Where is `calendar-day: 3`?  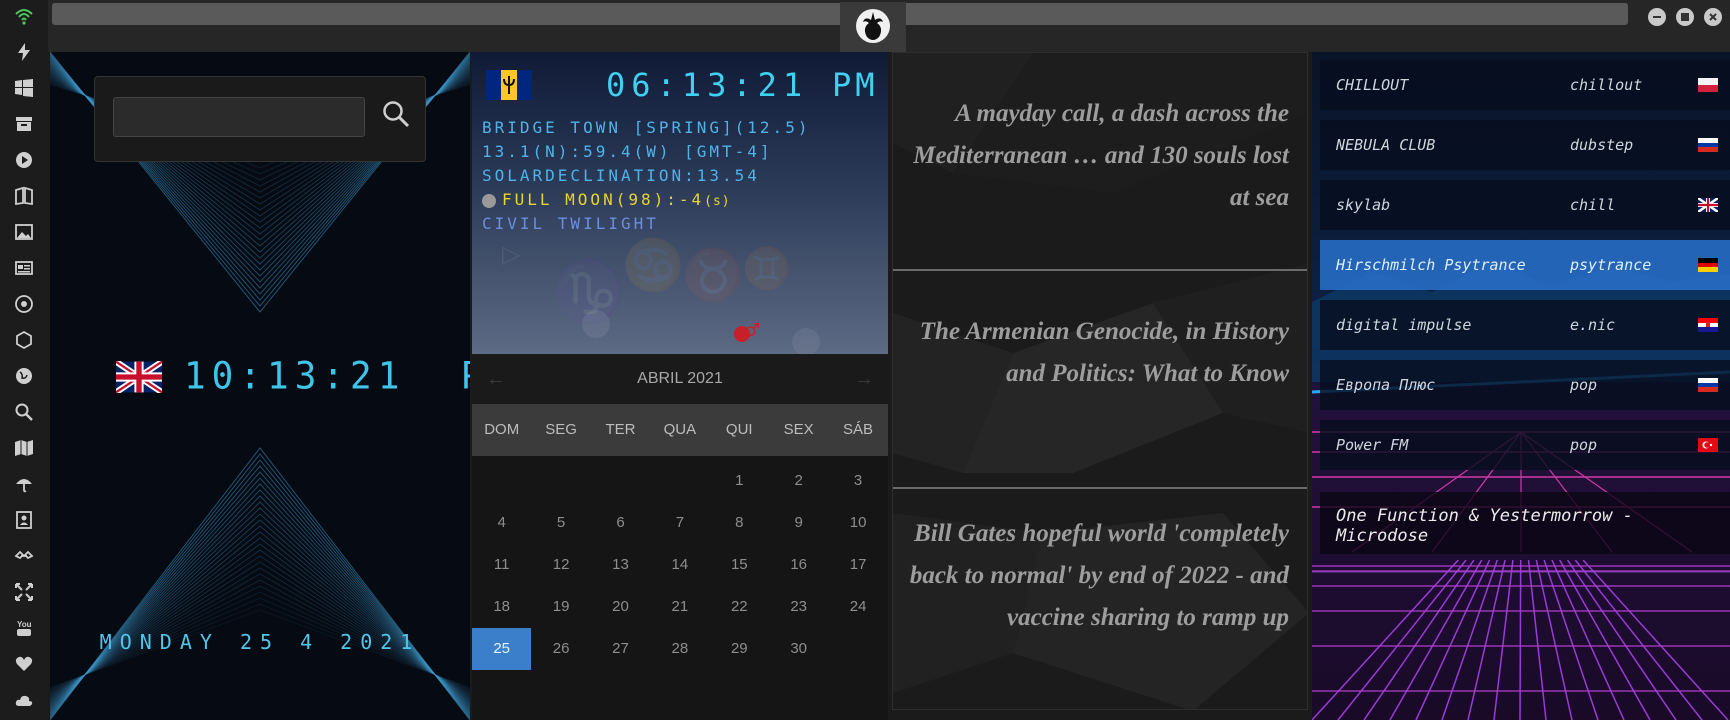 calendar-day: 3 is located at coordinates (857, 481).